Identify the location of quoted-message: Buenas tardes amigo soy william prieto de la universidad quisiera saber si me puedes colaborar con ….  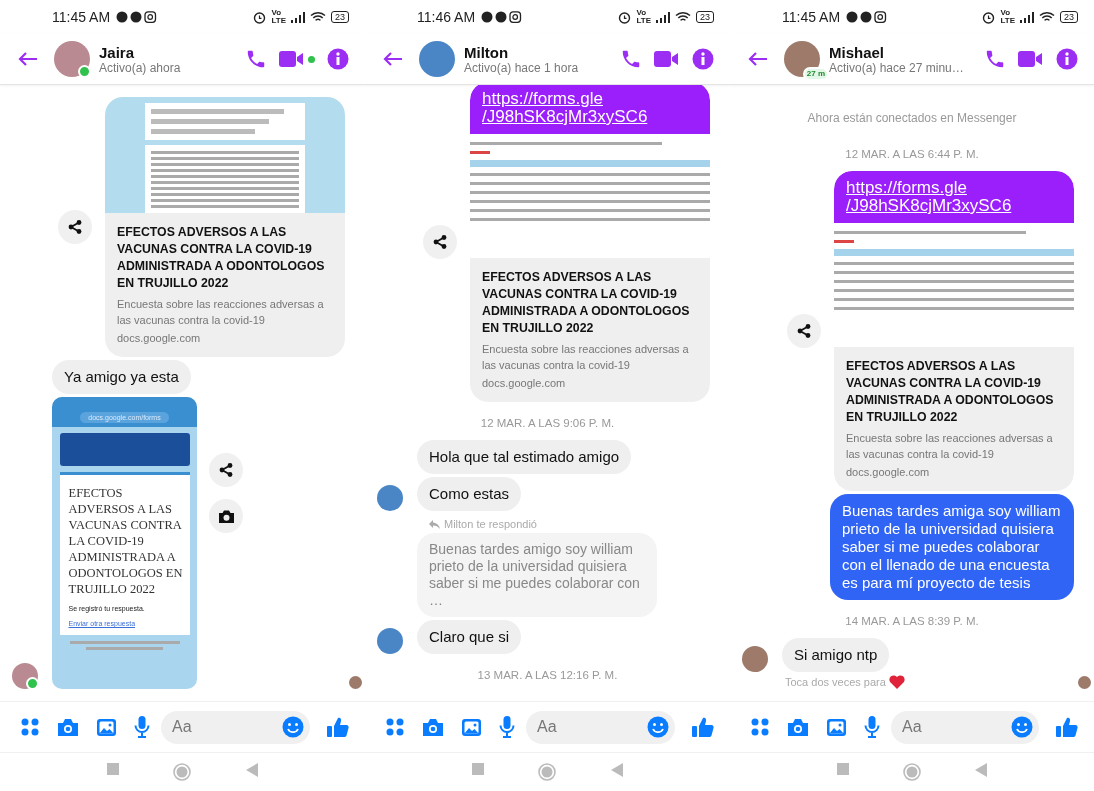
(537, 575).